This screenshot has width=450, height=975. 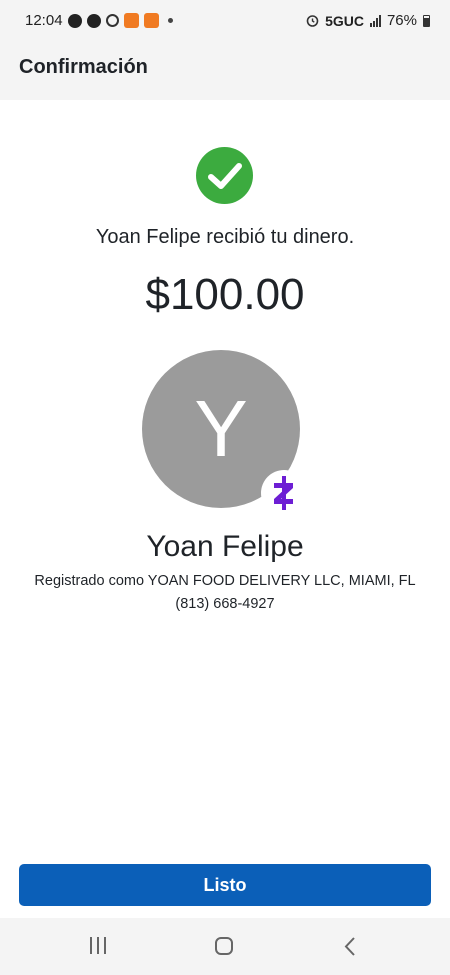 I want to click on done-button: Listo, so click(x=225, y=885).